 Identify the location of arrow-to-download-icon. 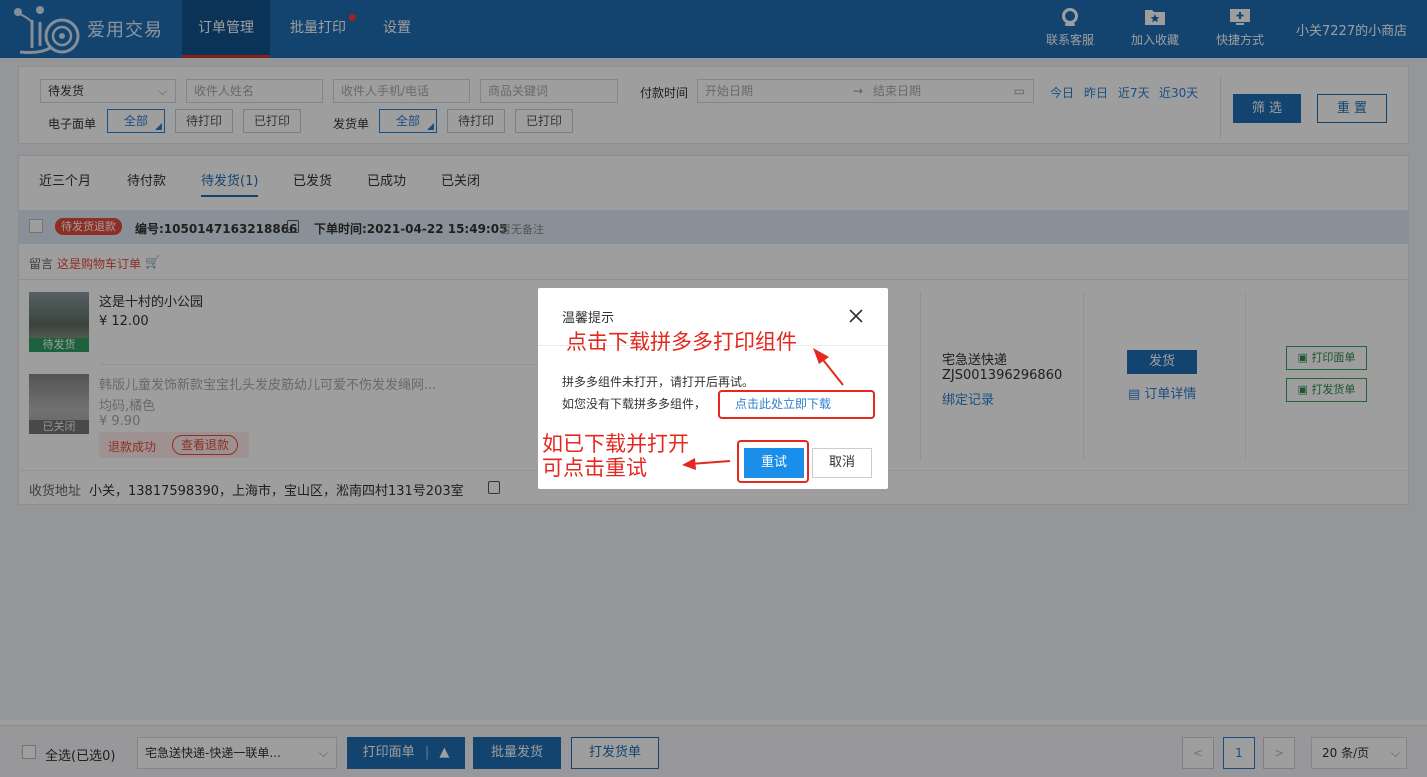
(828, 367).